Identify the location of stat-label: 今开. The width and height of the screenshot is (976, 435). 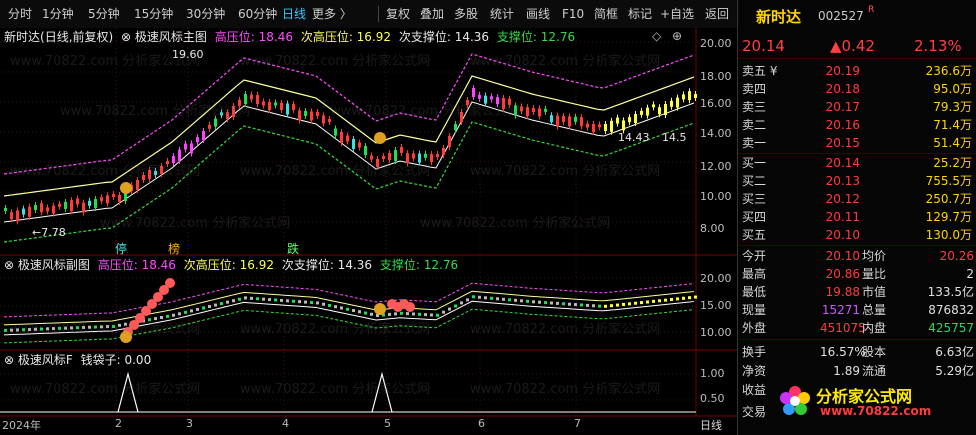
(754, 256).